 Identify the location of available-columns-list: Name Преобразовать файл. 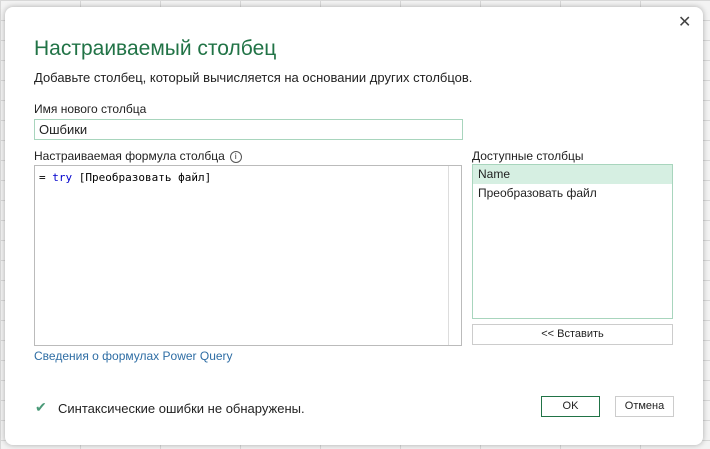
(572, 241).